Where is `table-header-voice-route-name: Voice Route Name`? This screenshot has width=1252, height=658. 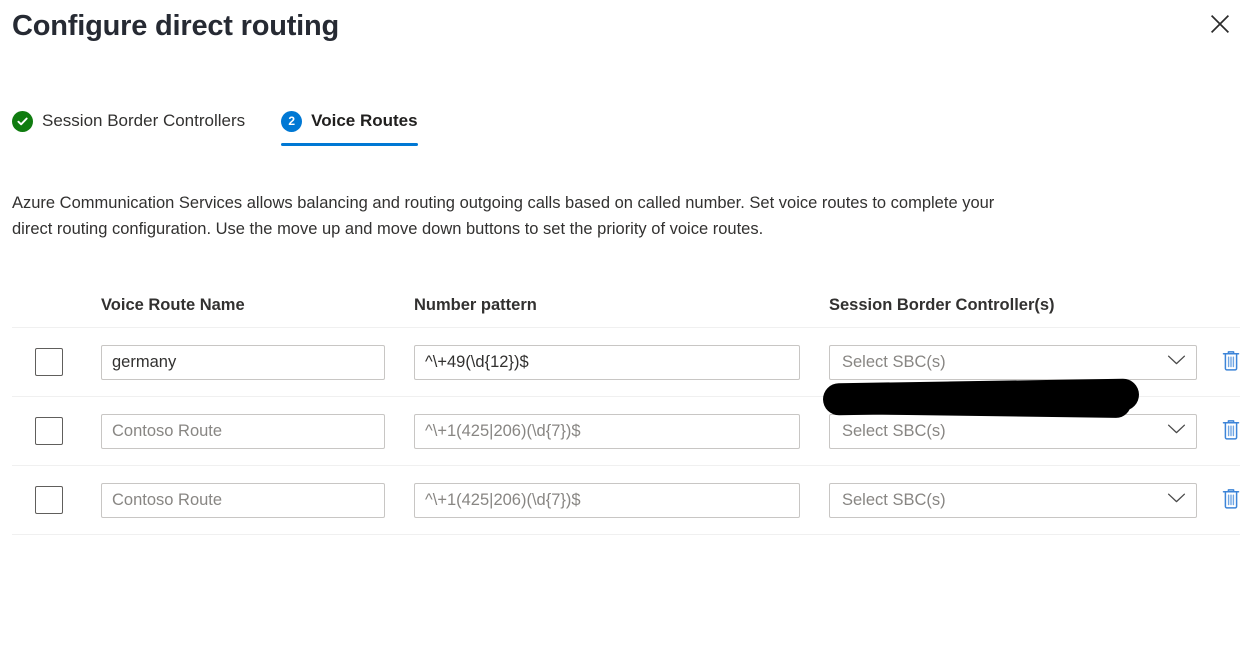 table-header-voice-route-name: Voice Route Name is located at coordinates (173, 305).